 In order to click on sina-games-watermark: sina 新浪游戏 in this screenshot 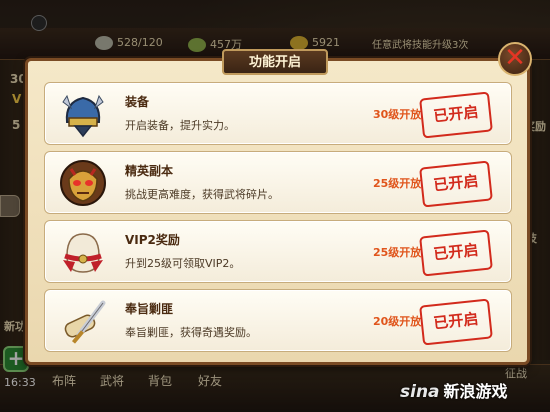, I will do `click(454, 390)`.